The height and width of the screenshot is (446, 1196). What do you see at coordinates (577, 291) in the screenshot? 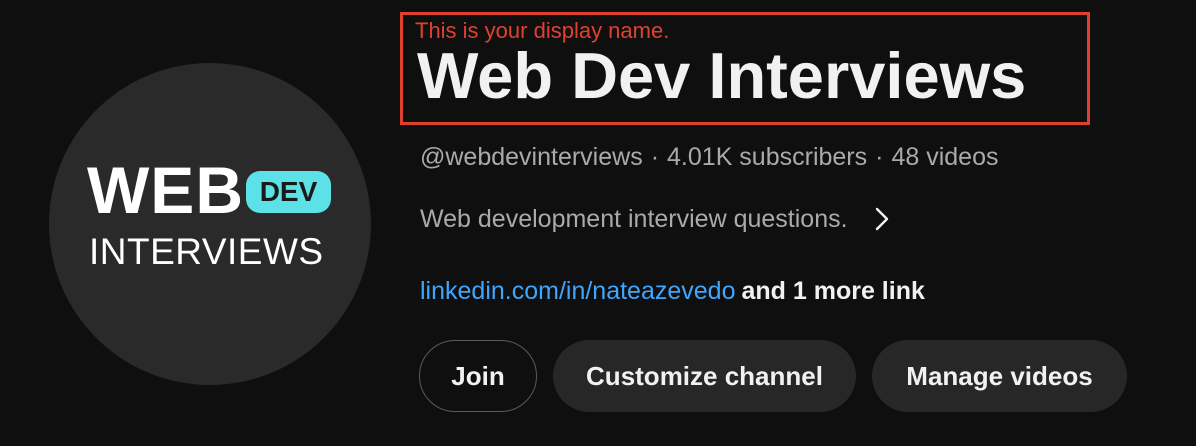
I see `linkedin-link: linkedin.com/in/nateazevedo` at bounding box center [577, 291].